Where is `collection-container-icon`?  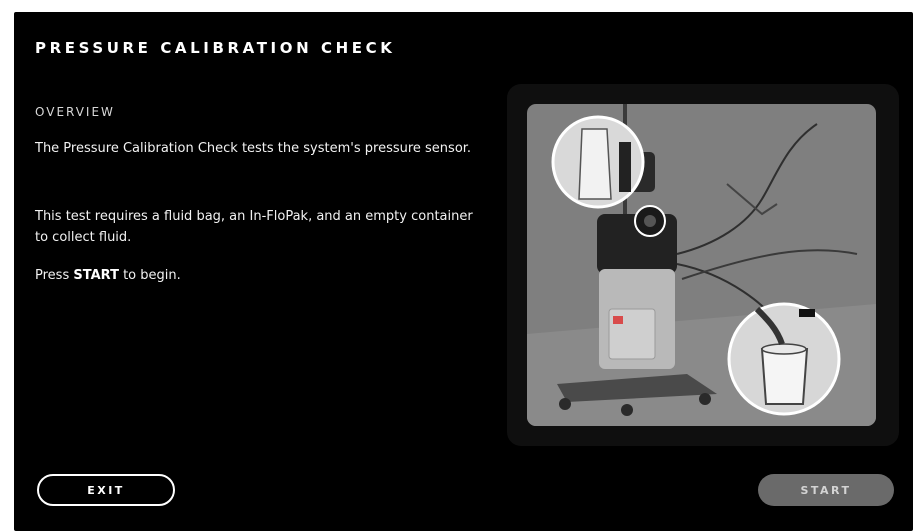
collection-container-icon is located at coordinates (784, 376).